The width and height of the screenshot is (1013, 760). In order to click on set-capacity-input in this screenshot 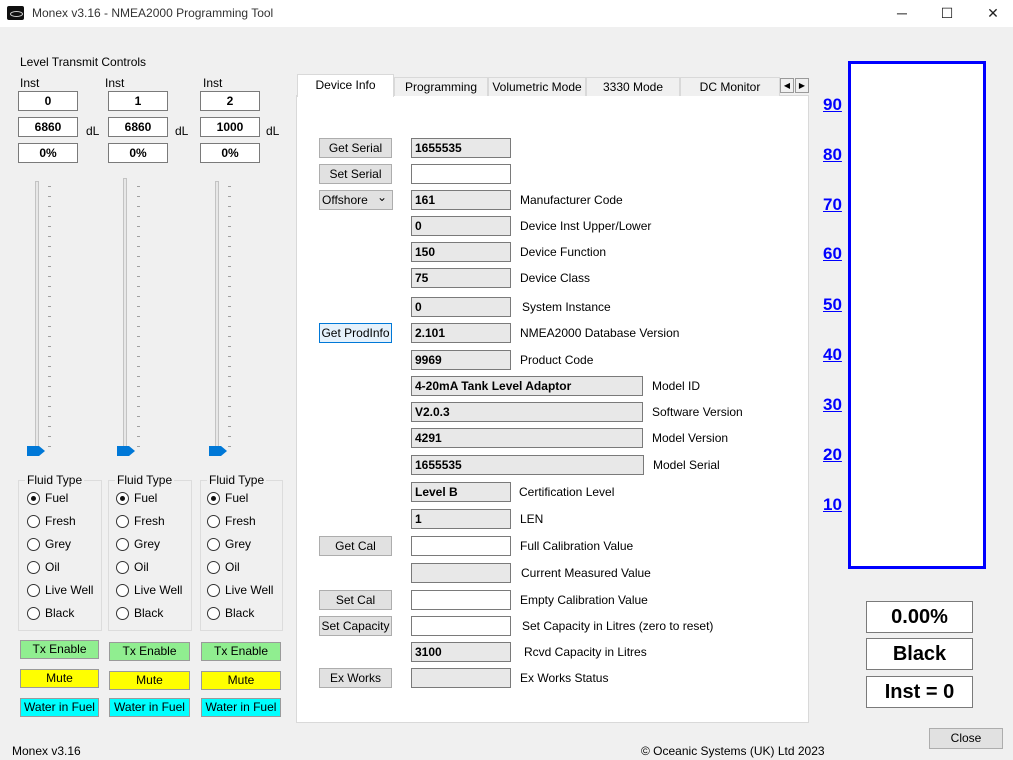, I will do `click(461, 626)`.